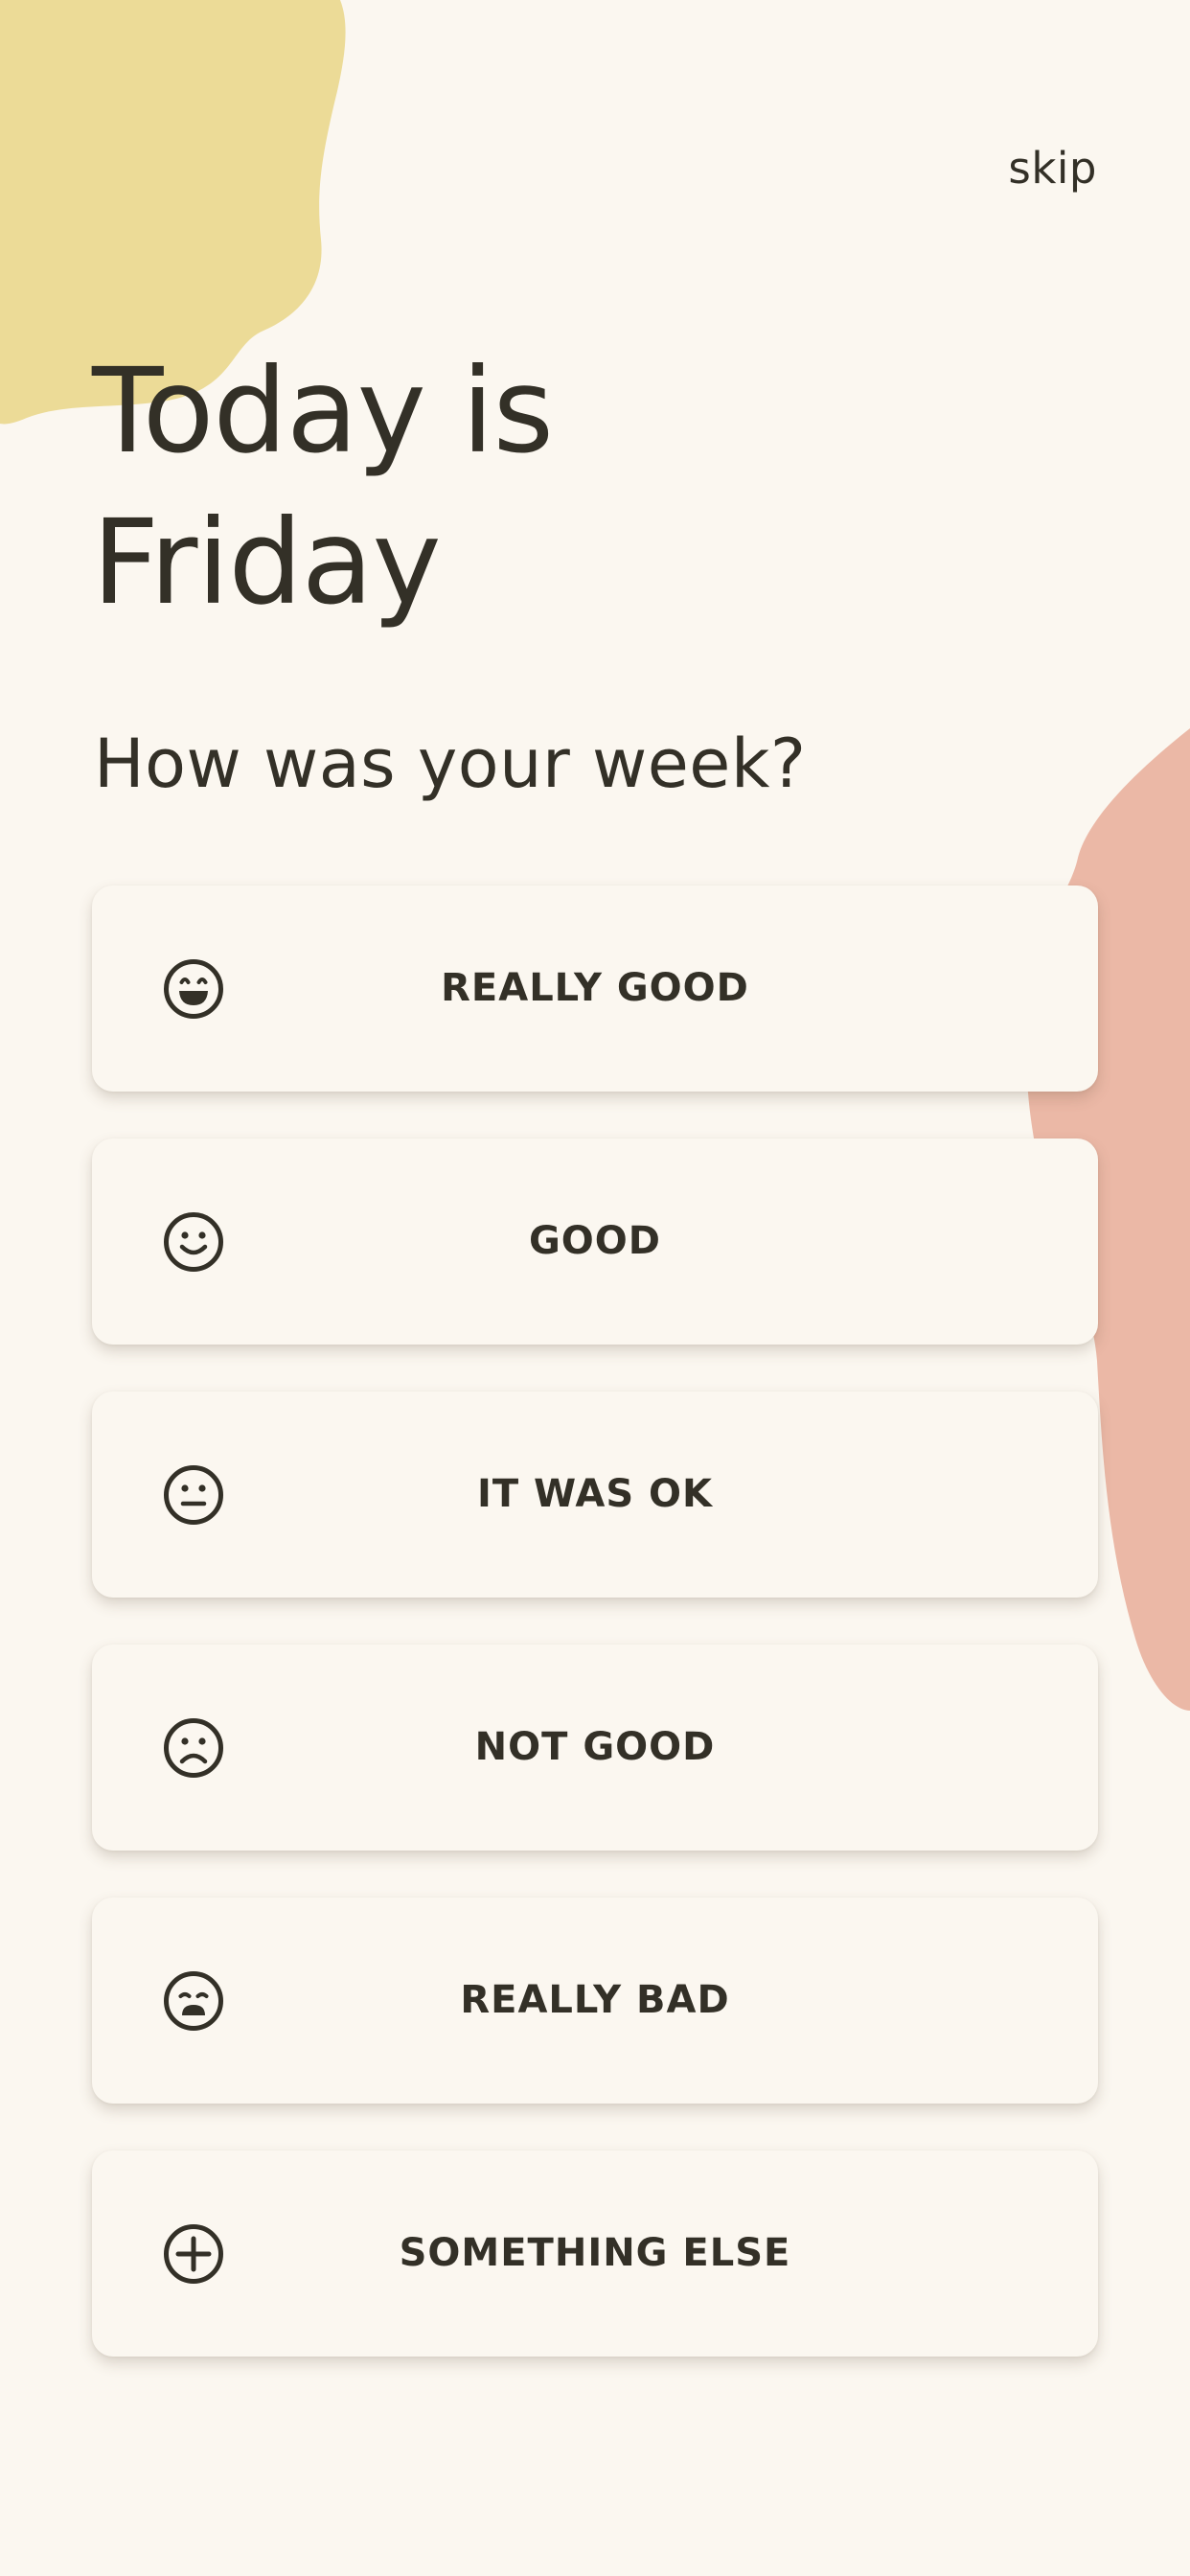  I want to click on option-something-else-button: SOMETHING ELSE, so click(595, 2253).